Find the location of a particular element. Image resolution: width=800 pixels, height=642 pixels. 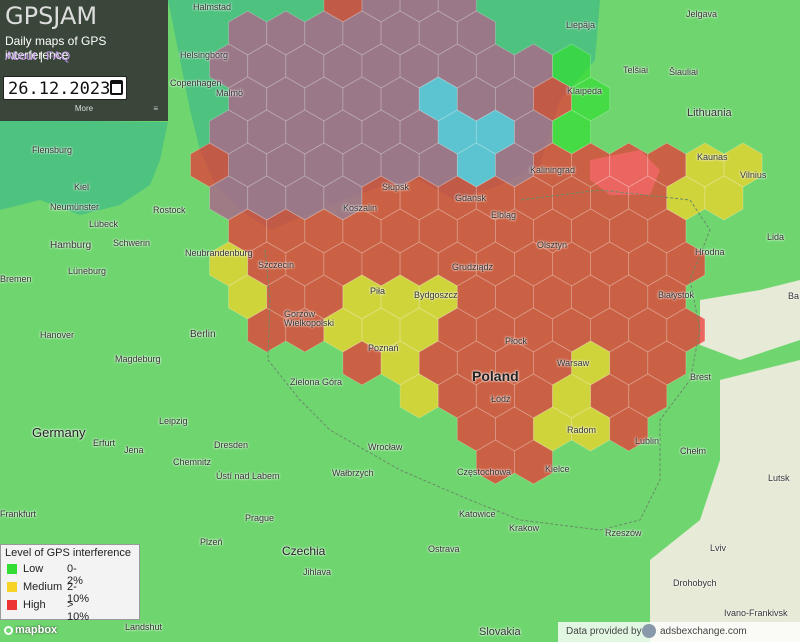

place-brest: Brest is located at coordinates (701, 377).